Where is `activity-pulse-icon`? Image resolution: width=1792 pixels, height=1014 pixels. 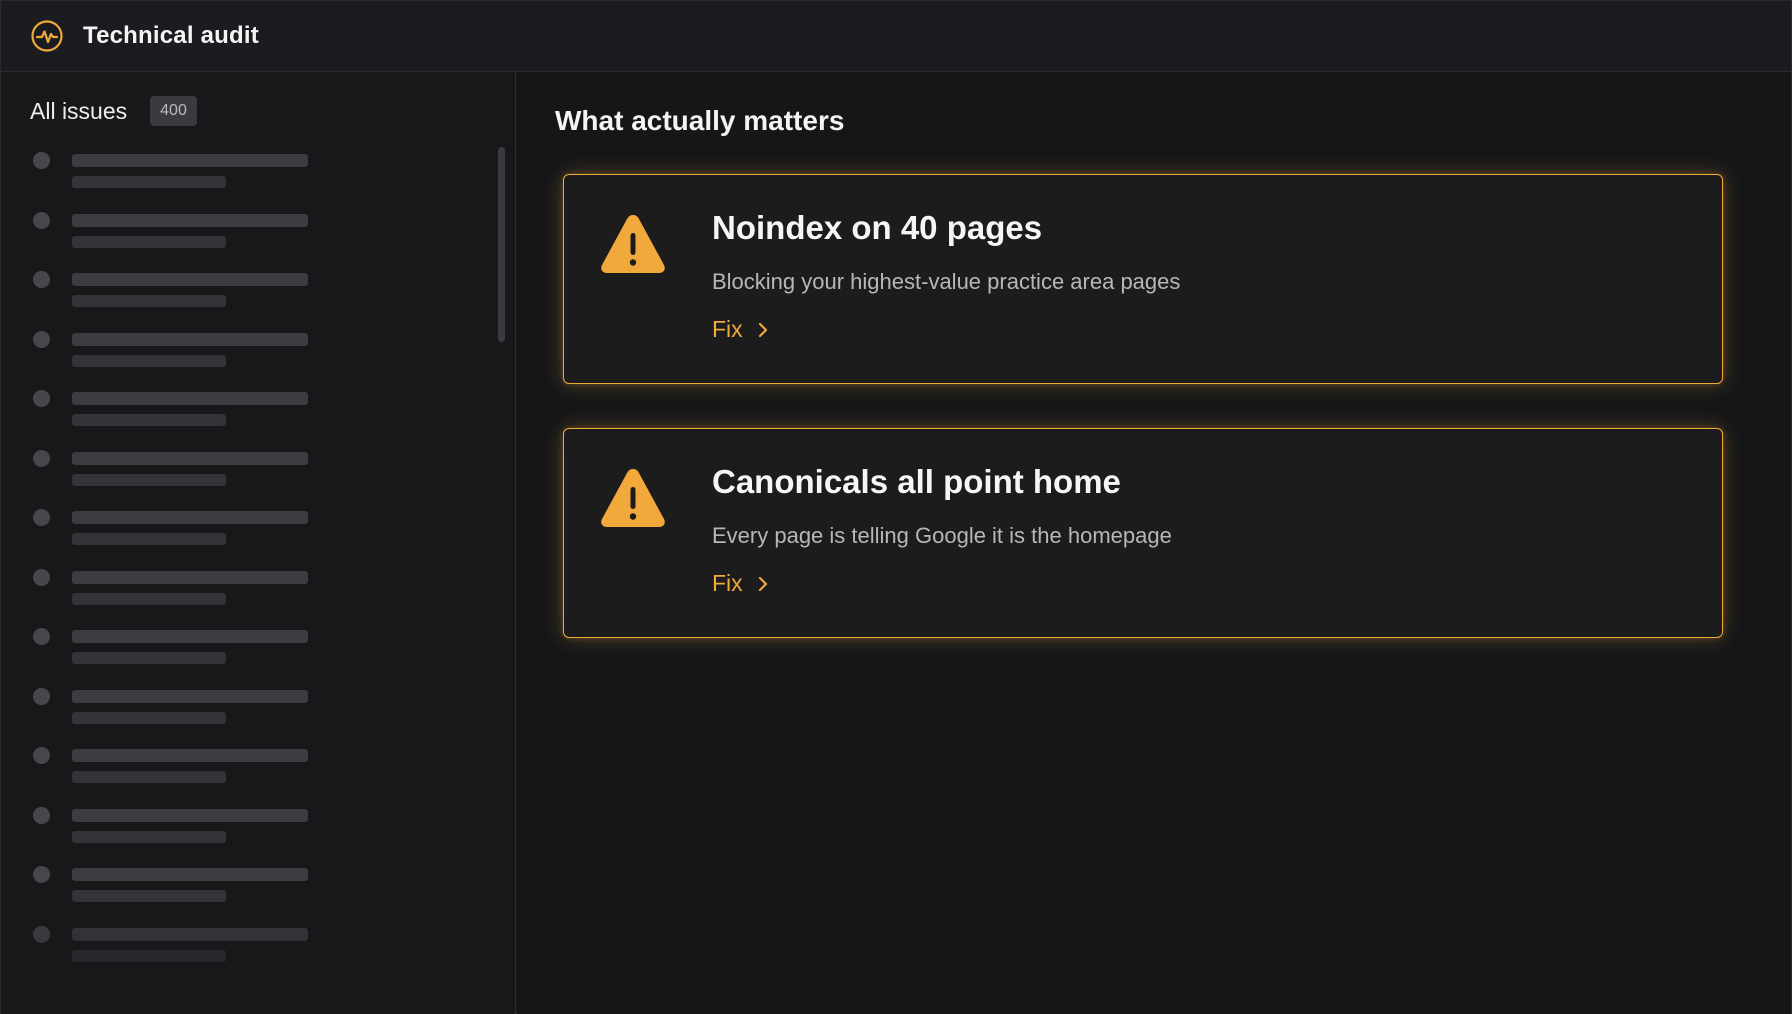
activity-pulse-icon is located at coordinates (47, 36).